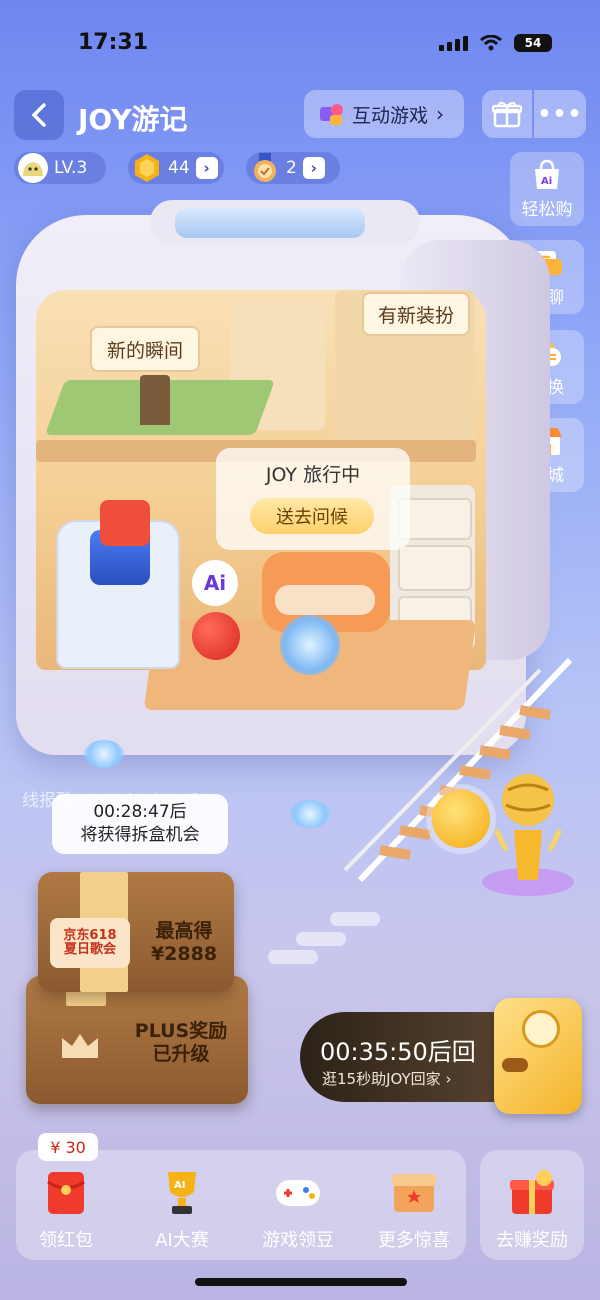 This screenshot has width=600, height=1300. Describe the element at coordinates (140, 812) in the screenshot. I see `unbox-timer-time: 00:28:47后` at that location.